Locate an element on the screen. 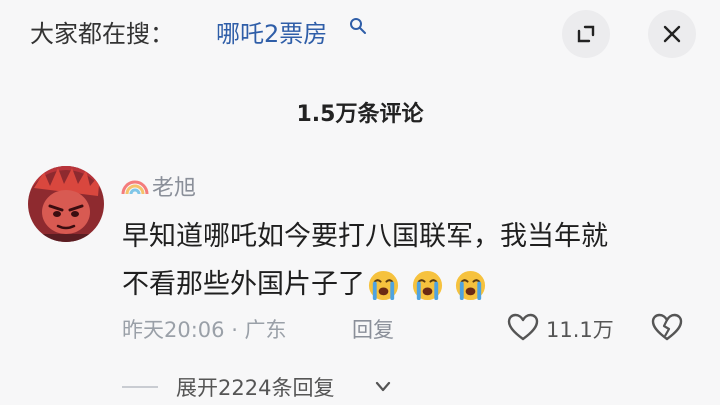  heart-icon is located at coordinates (523, 327).